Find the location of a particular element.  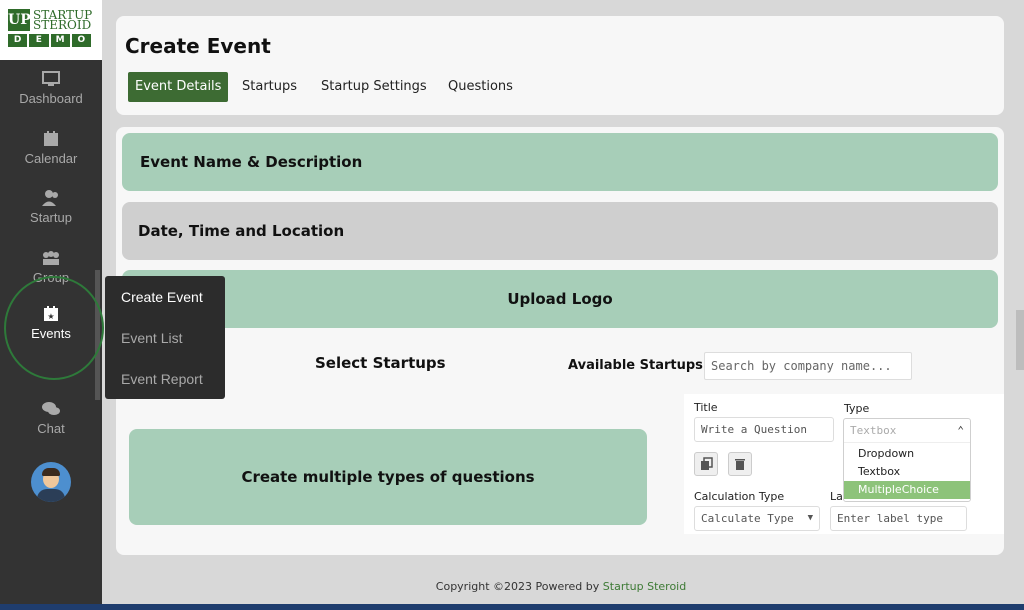

nav-label: Startup is located at coordinates (51, 217).